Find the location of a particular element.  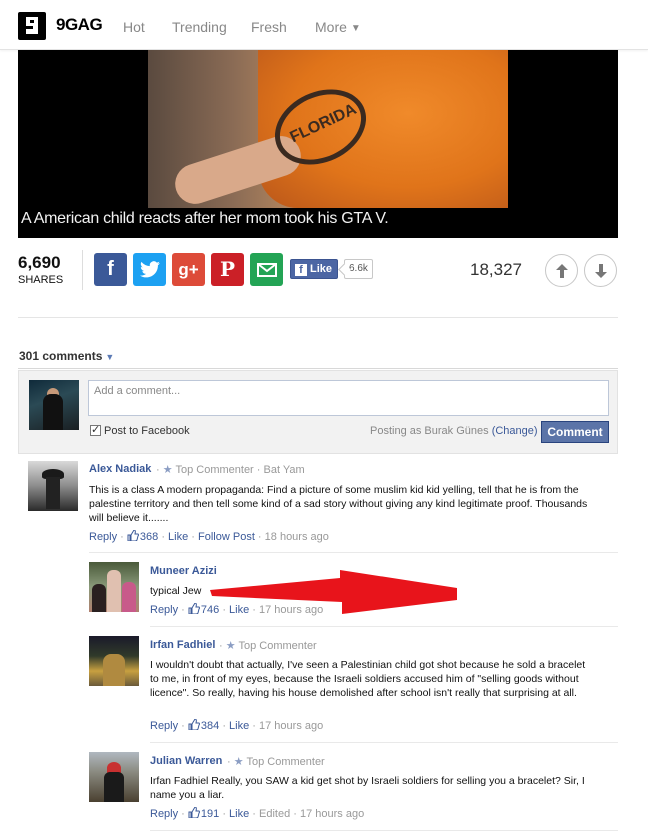

annotation-arrow-icon is located at coordinates (333, 592).